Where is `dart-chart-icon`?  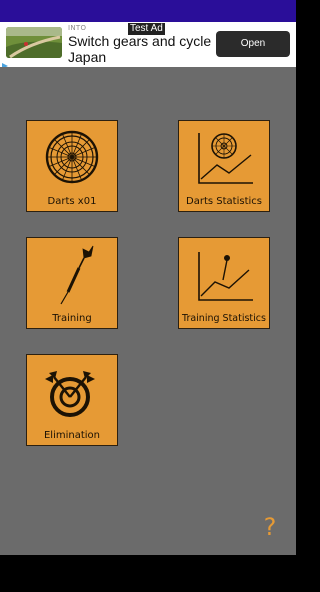 dart-chart-icon is located at coordinates (225, 276).